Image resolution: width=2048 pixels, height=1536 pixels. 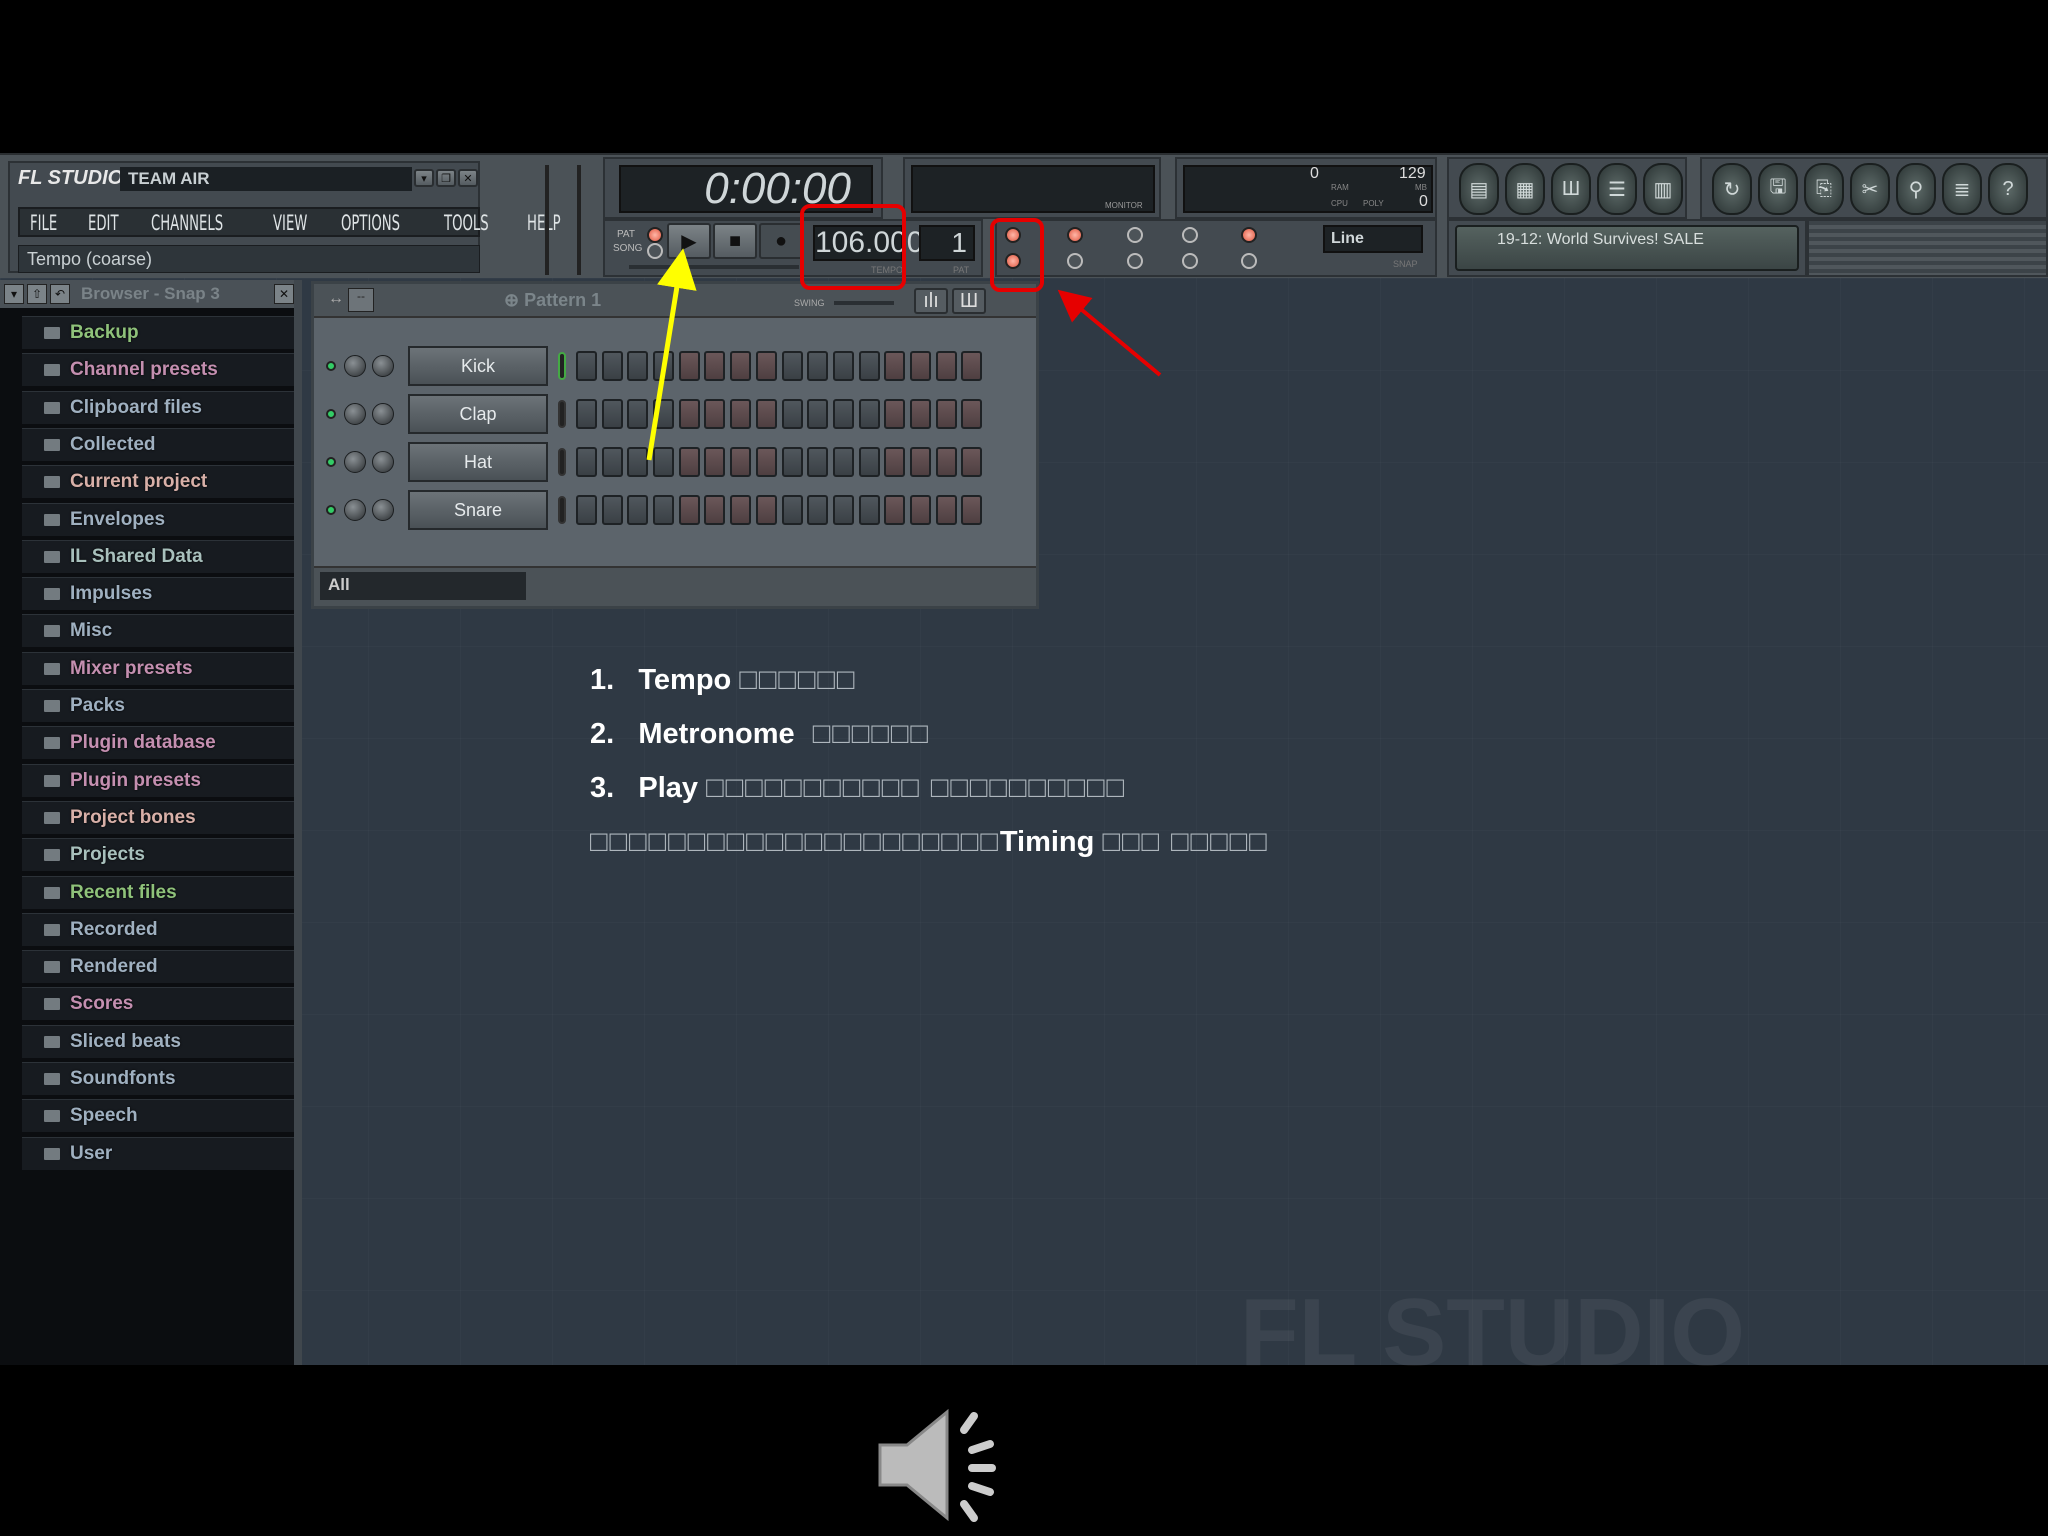 I want to click on metronome-arrow, so click(x=1109, y=333).